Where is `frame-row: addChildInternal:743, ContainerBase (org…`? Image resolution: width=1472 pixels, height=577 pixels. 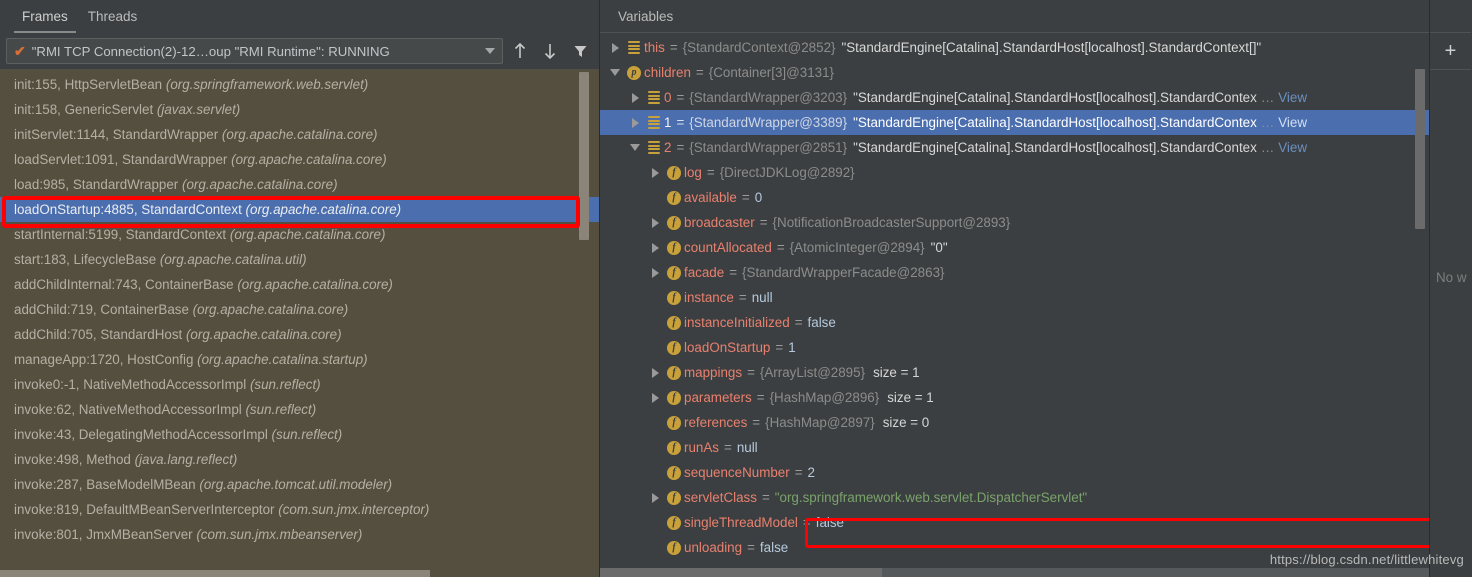 frame-row: addChildInternal:743, ContainerBase (org… is located at coordinates (299, 284).